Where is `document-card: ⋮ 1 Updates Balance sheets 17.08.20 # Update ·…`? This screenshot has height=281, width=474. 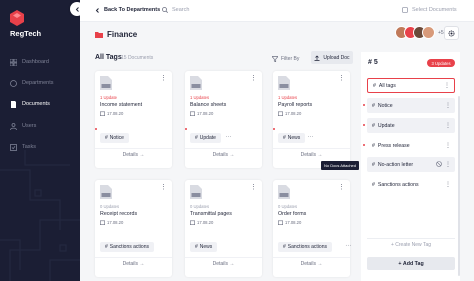
document-card: ⋮ 1 Updates Balance sheets 17.08.20 # Update ·… is located at coordinates (223, 119).